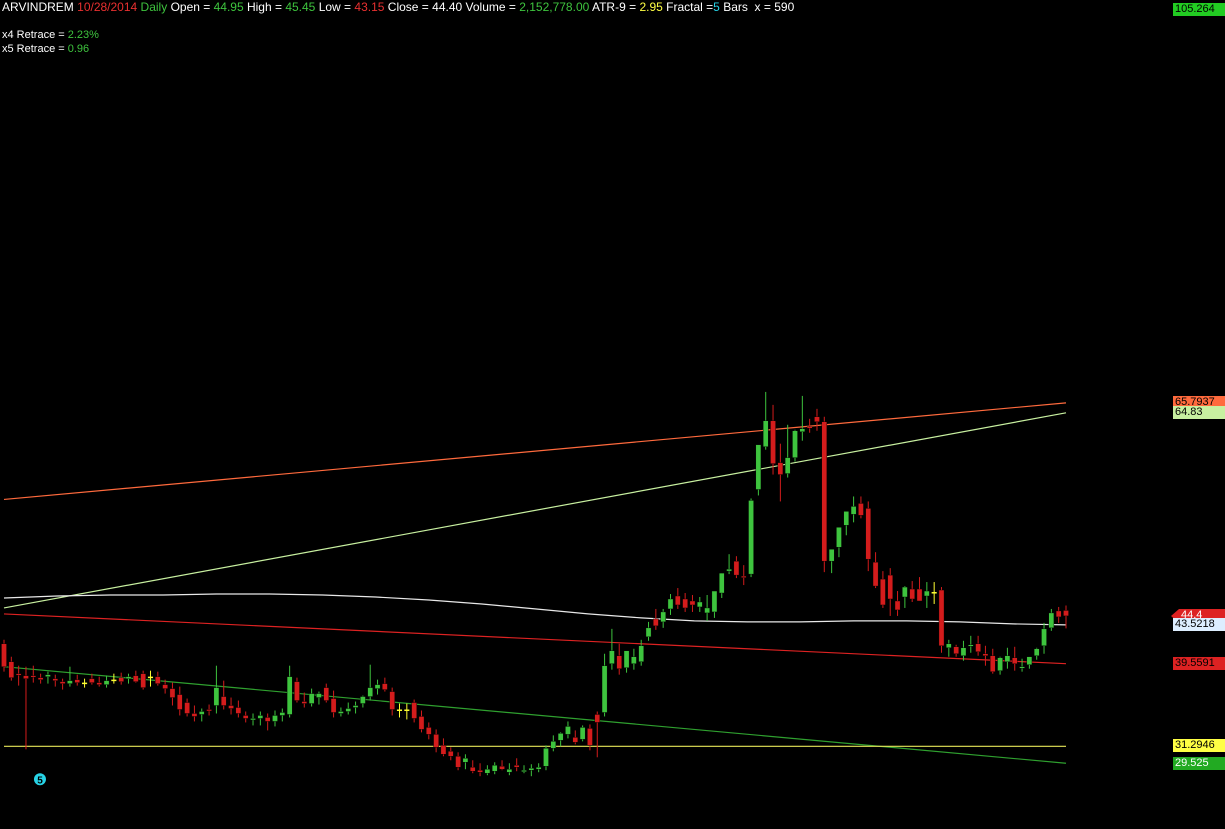 The width and height of the screenshot is (1225, 829). I want to click on open-label: Open =, so click(192, 7).